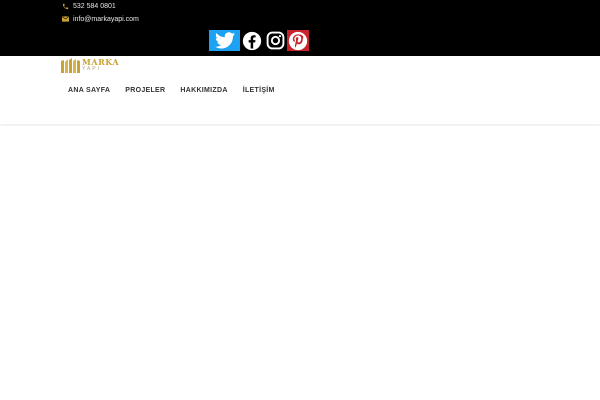 The height and width of the screenshot is (400, 600). What do you see at coordinates (65, 19) in the screenshot?
I see `envelope-icon` at bounding box center [65, 19].